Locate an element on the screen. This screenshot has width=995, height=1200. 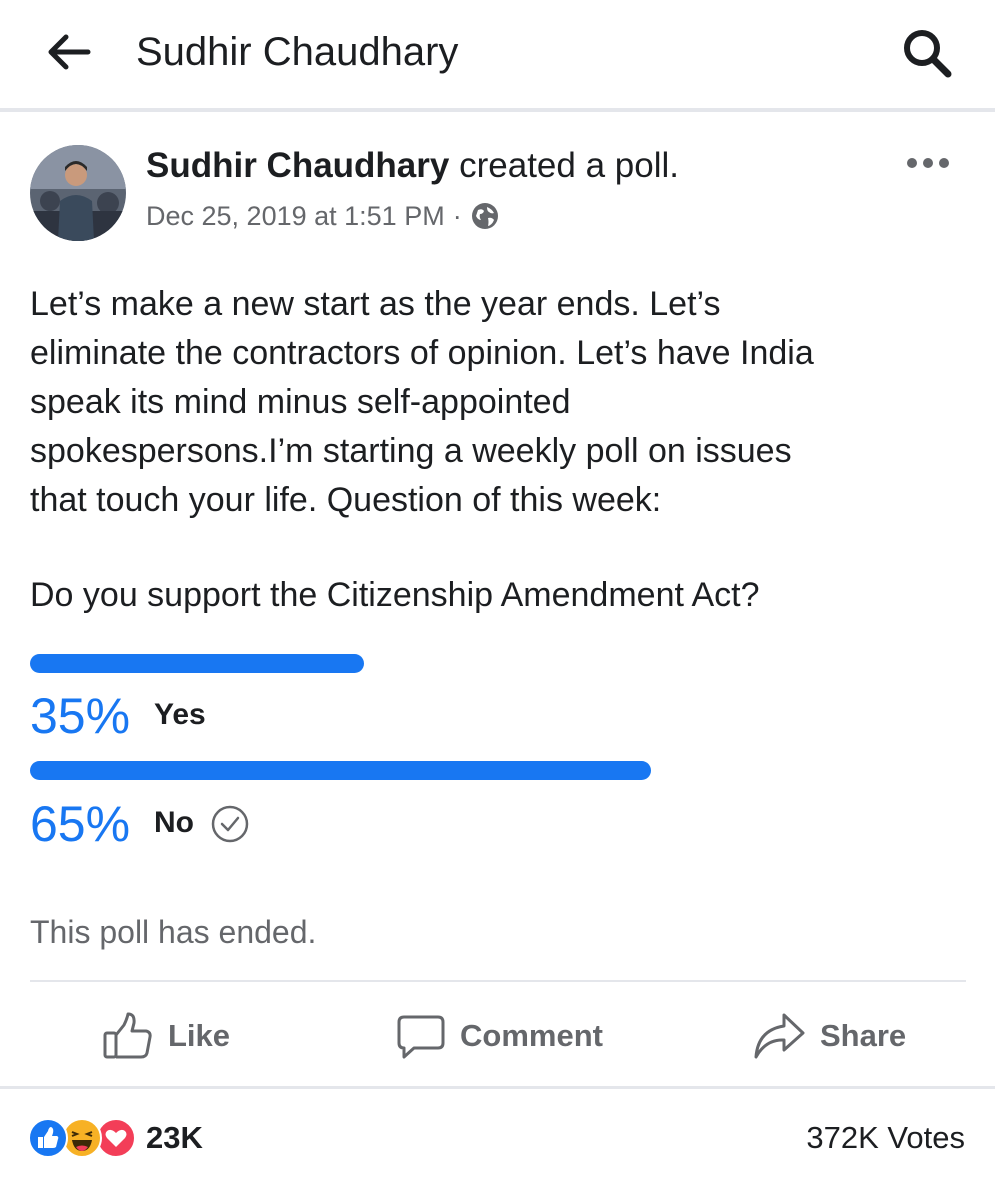
share-label: Share is located at coordinates (863, 1035).